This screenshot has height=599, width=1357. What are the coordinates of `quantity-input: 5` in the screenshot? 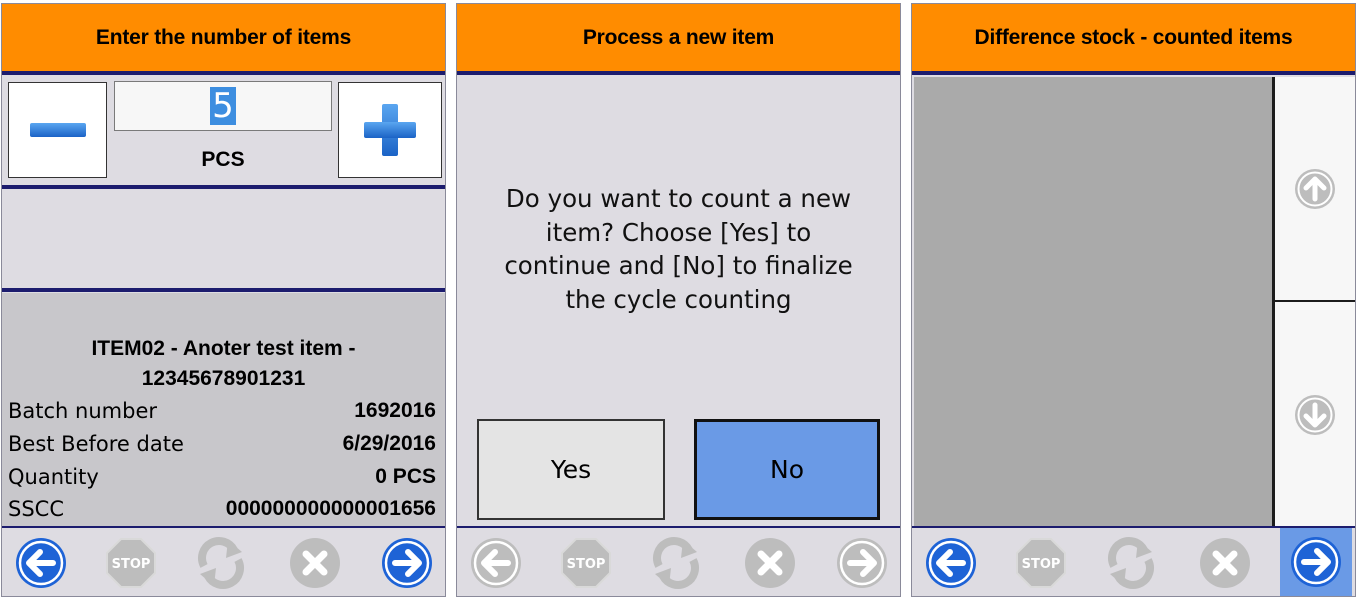 It's located at (223, 106).